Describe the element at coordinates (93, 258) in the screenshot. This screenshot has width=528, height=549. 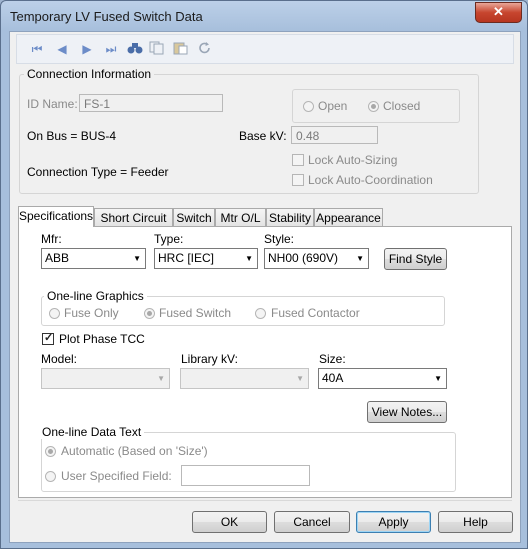
I see `mfr-dropdown: ABB ▼` at that location.